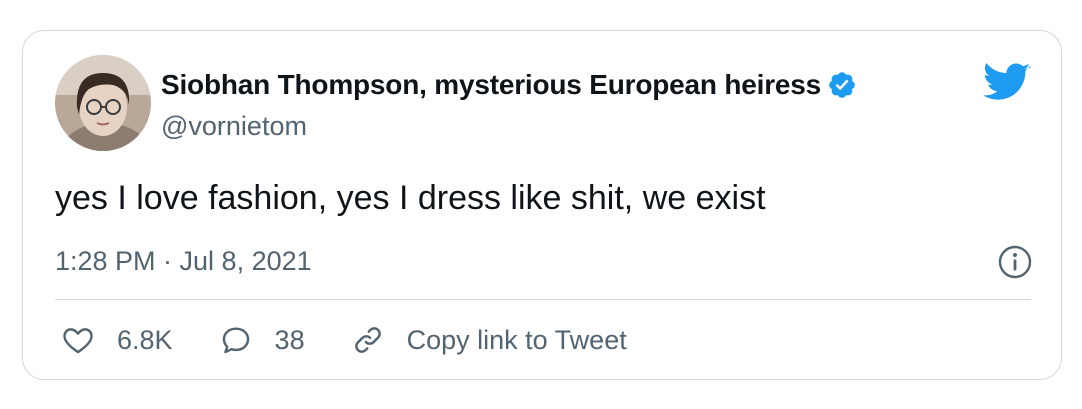 This screenshot has height=409, width=1082. I want to click on link-icon, so click(367, 340).